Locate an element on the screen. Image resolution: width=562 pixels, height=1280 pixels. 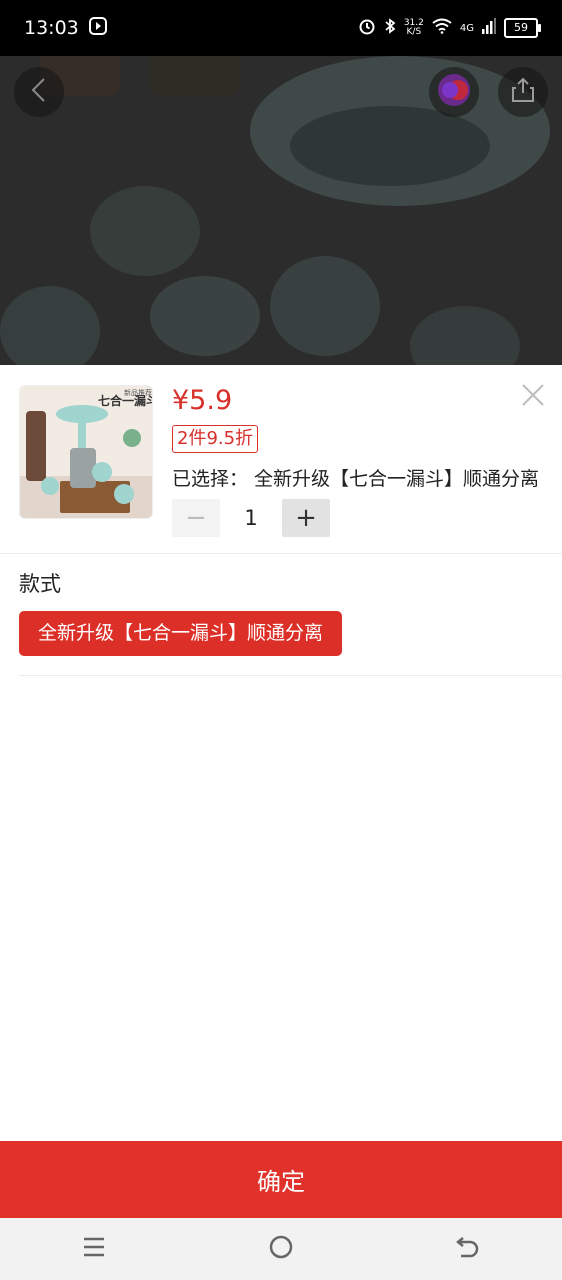
home-button is located at coordinates (281, 1249).